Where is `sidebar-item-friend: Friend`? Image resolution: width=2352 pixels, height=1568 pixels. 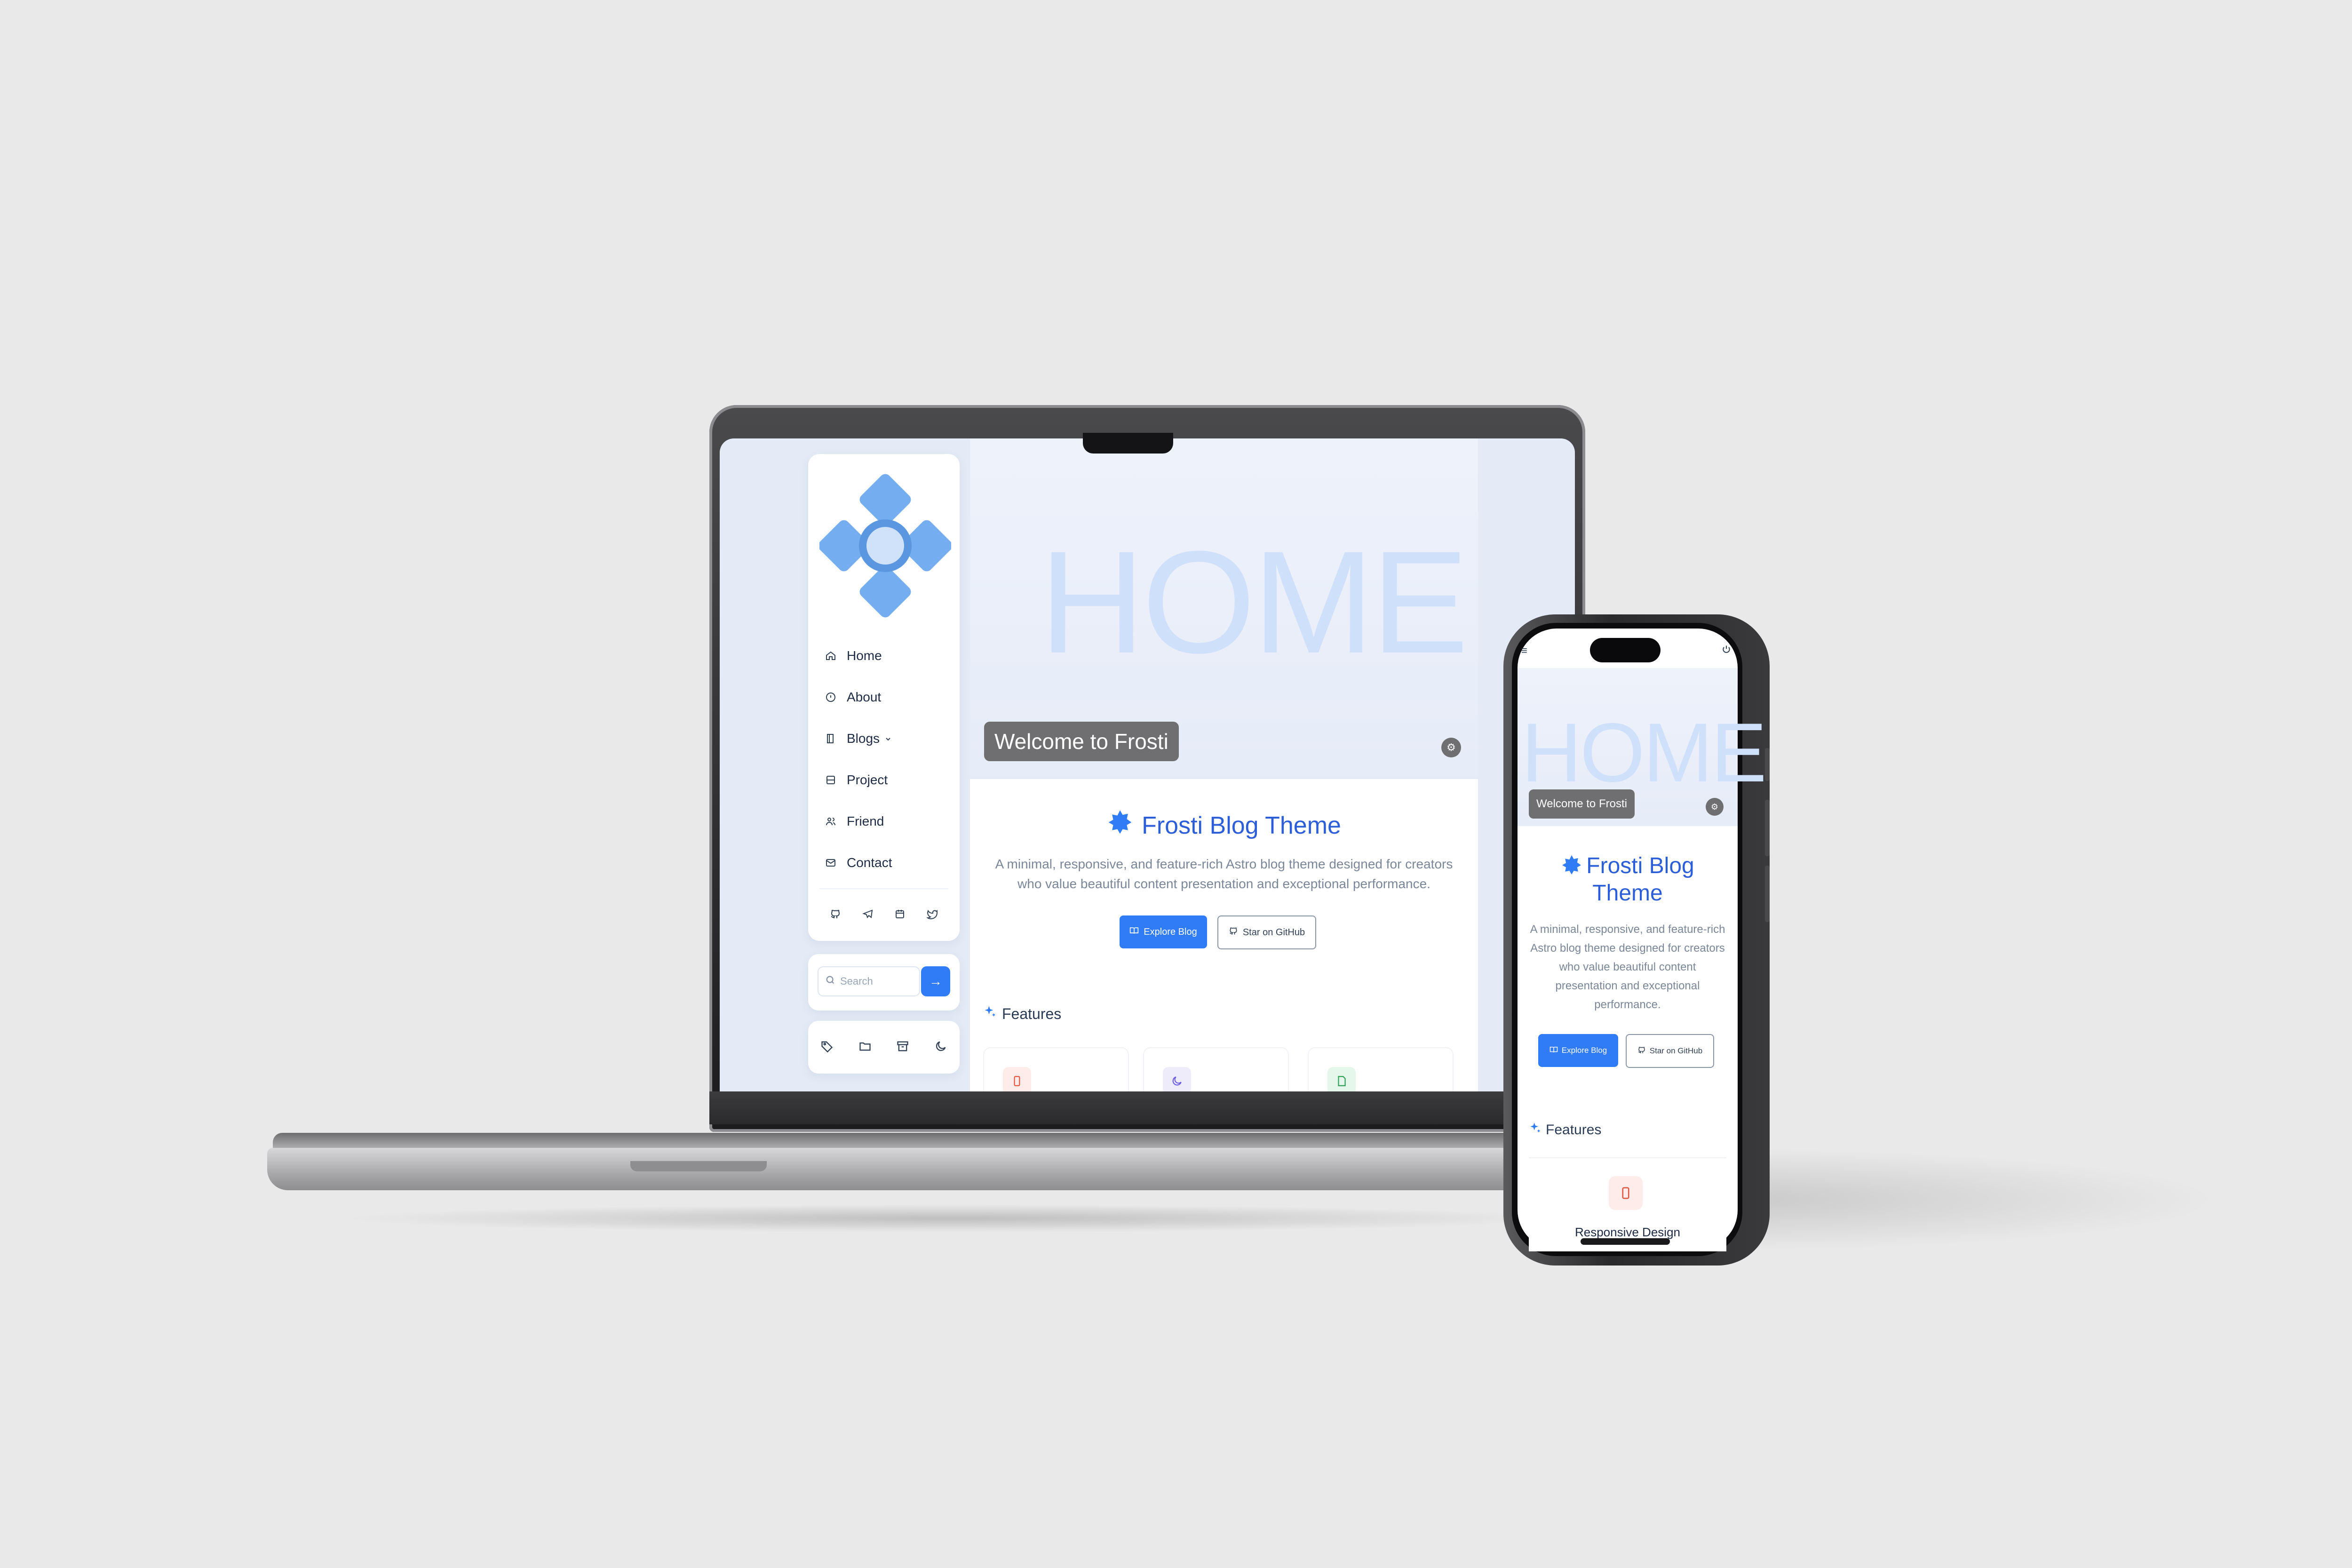 sidebar-item-friend: Friend is located at coordinates (885, 821).